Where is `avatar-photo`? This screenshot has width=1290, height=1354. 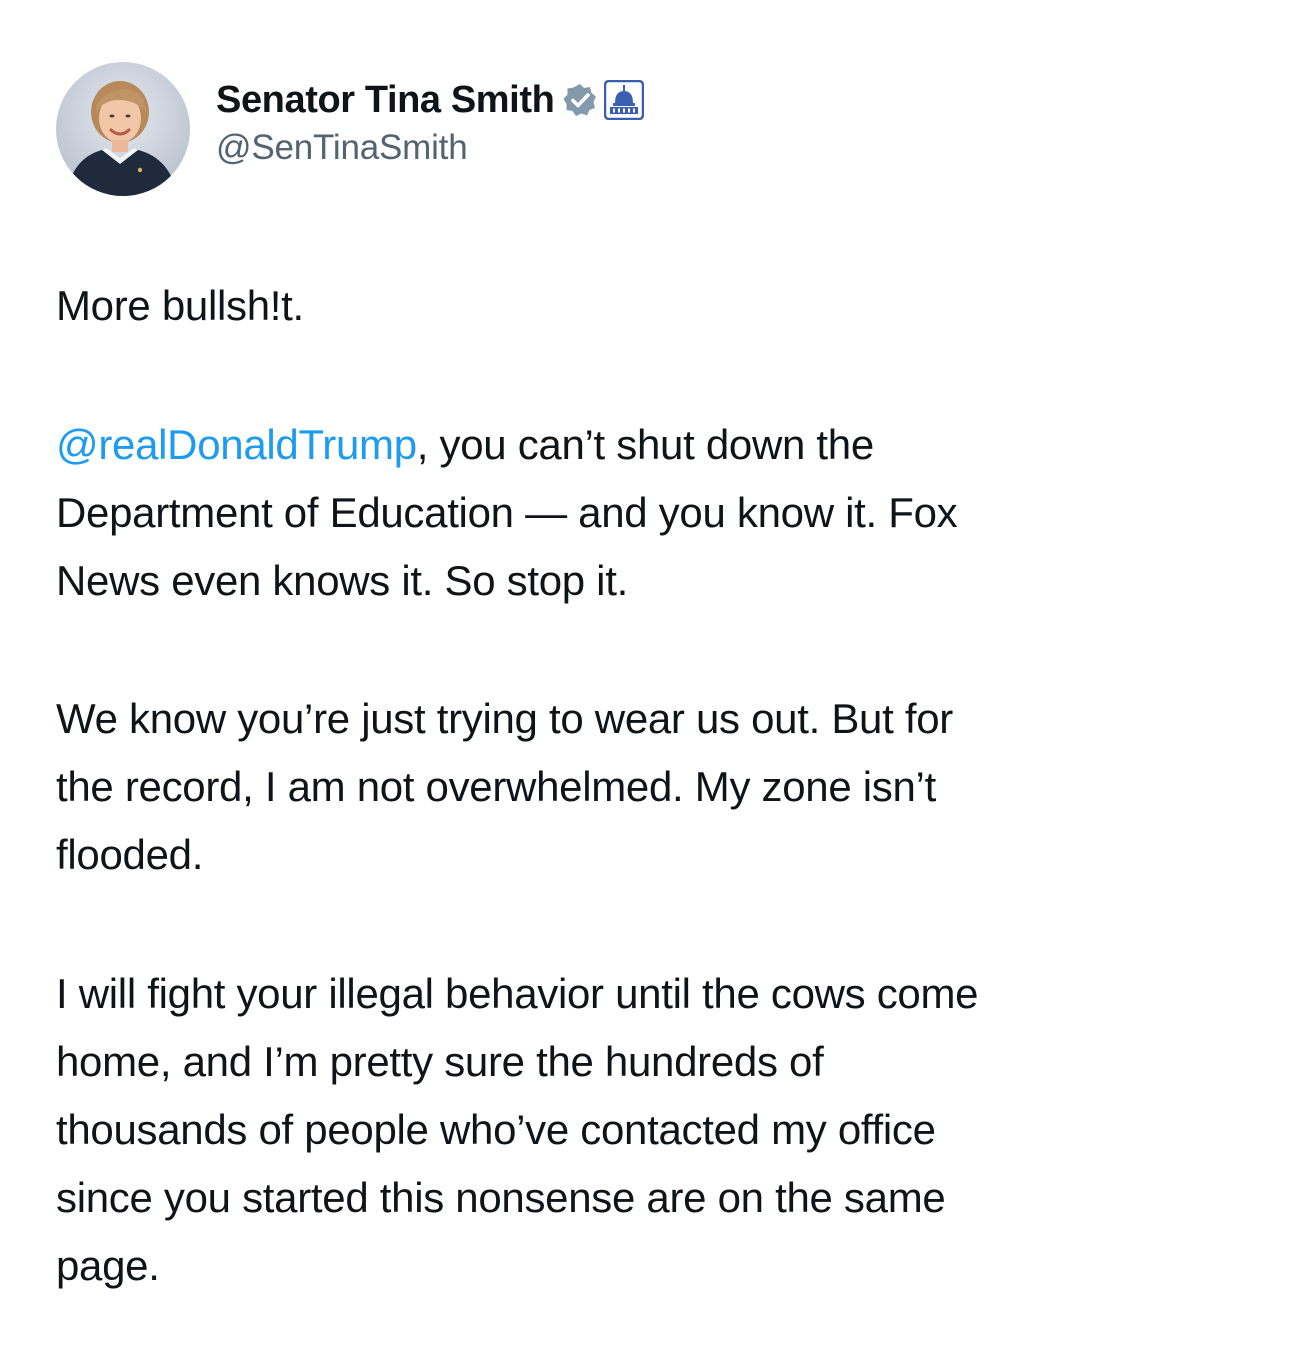
avatar-photo is located at coordinates (123, 129).